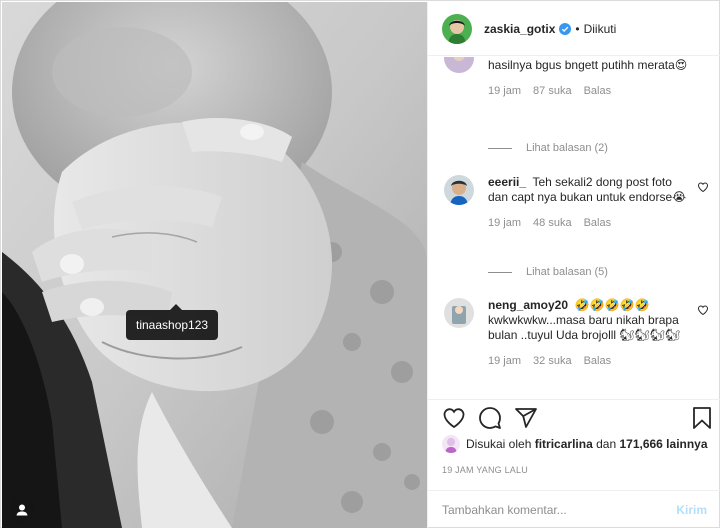 The height and width of the screenshot is (528, 720). Describe the element at coordinates (552, 223) in the screenshot. I see `comment-likes: 48 suka` at that location.